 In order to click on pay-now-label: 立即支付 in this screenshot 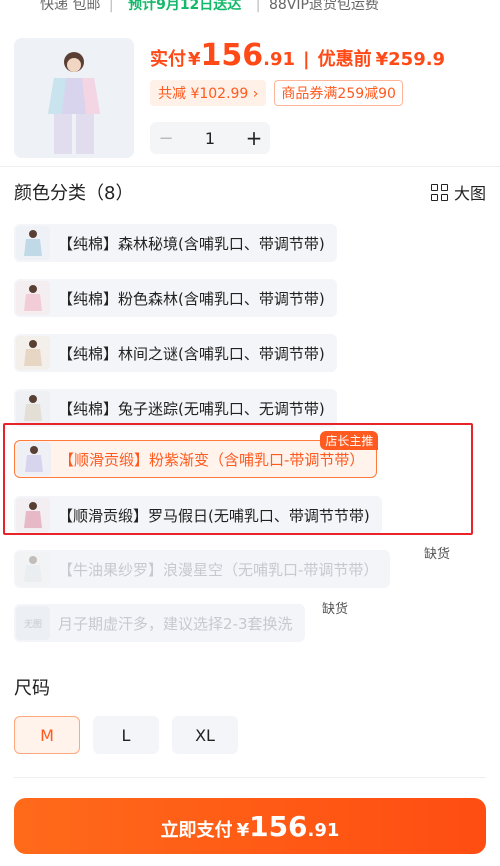, I will do `click(196, 830)`.